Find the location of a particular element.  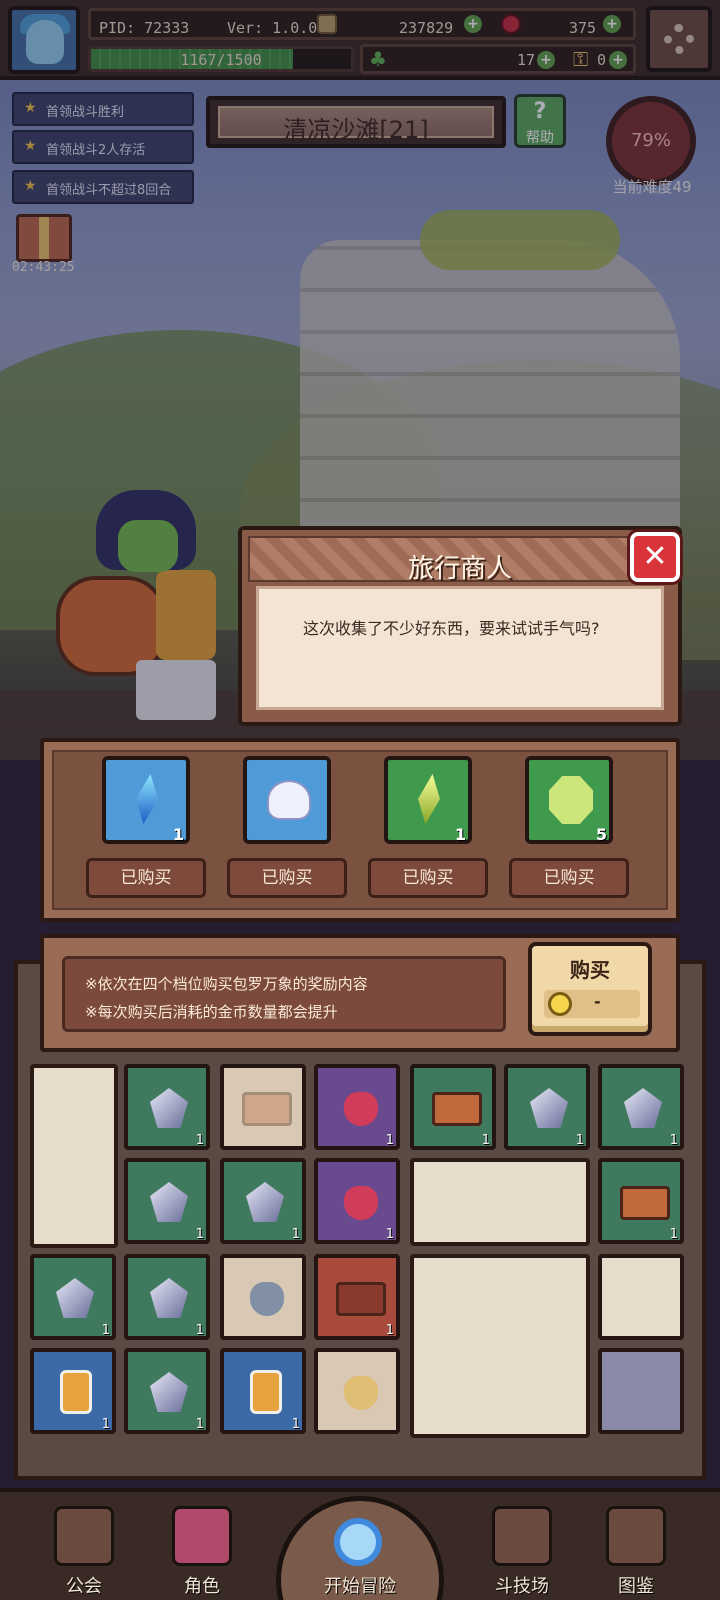

nav-codex: 图鉴 is located at coordinates (636, 1551).